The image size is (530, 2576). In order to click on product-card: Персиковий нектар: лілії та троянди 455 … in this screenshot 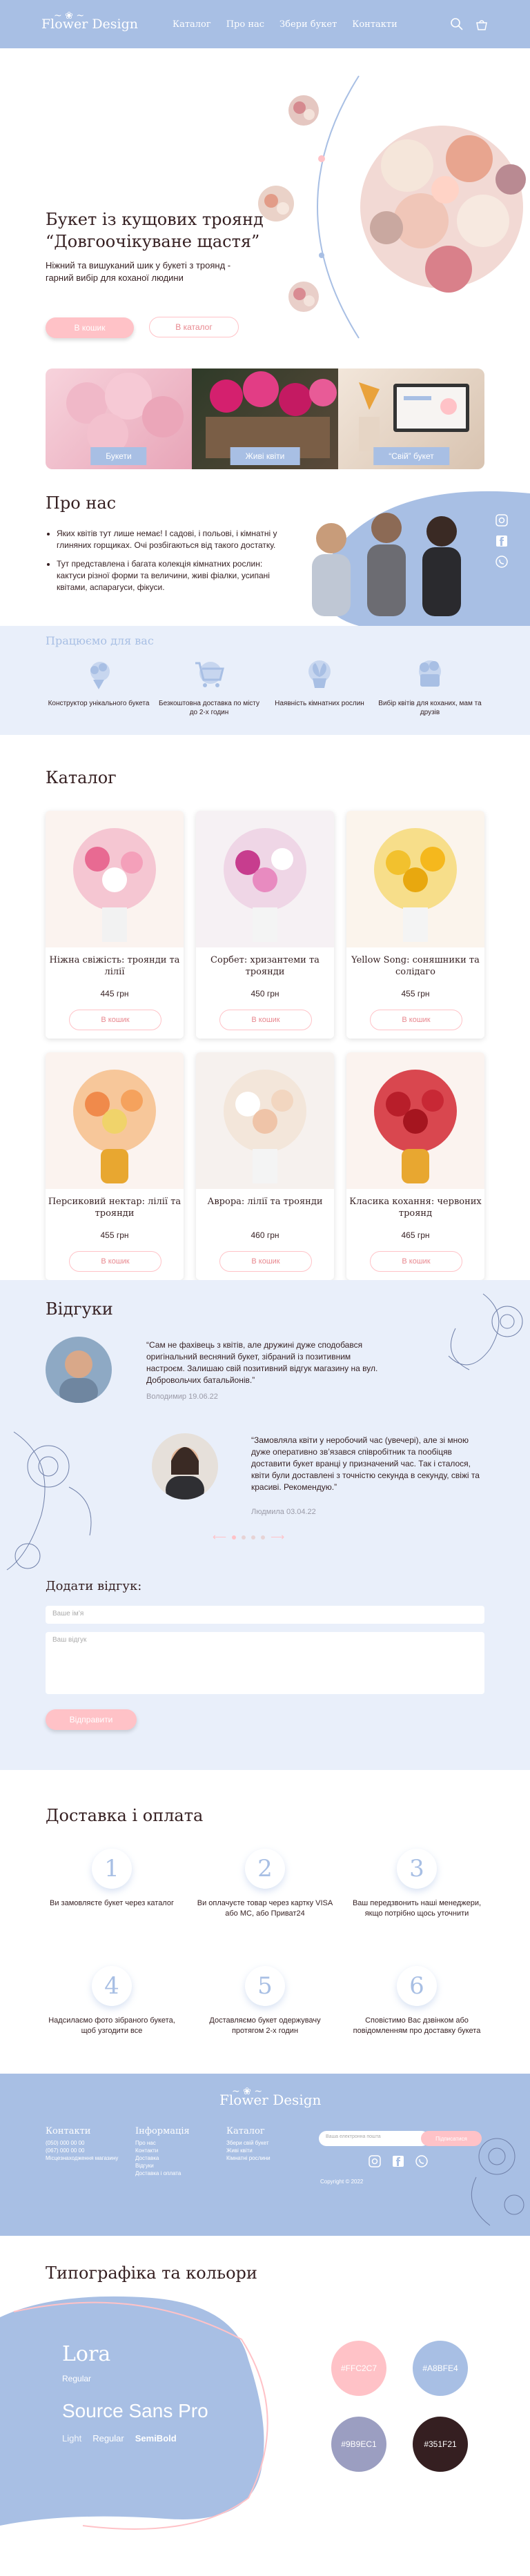, I will do `click(115, 1166)`.